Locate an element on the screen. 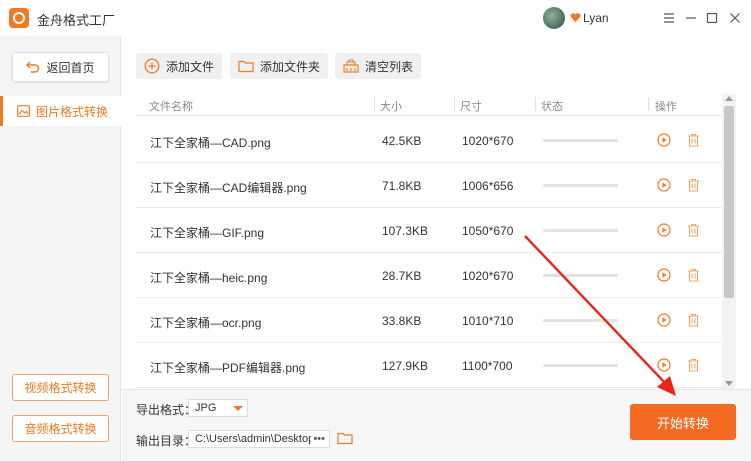 This screenshot has width=751, height=461. start-convert-label: 开始转换 is located at coordinates (682, 423).